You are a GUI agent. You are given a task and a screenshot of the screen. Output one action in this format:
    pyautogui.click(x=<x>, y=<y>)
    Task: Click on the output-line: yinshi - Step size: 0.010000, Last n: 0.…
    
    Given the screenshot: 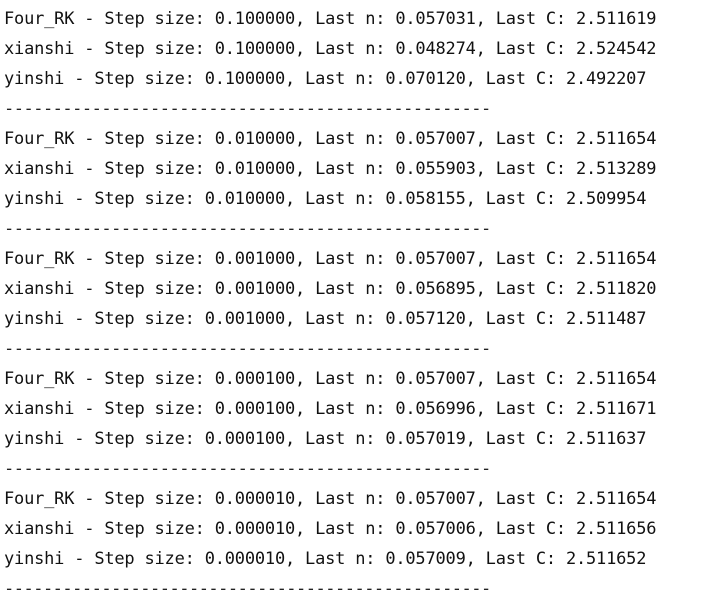 What is the action you would take?
    pyautogui.click(x=325, y=199)
    